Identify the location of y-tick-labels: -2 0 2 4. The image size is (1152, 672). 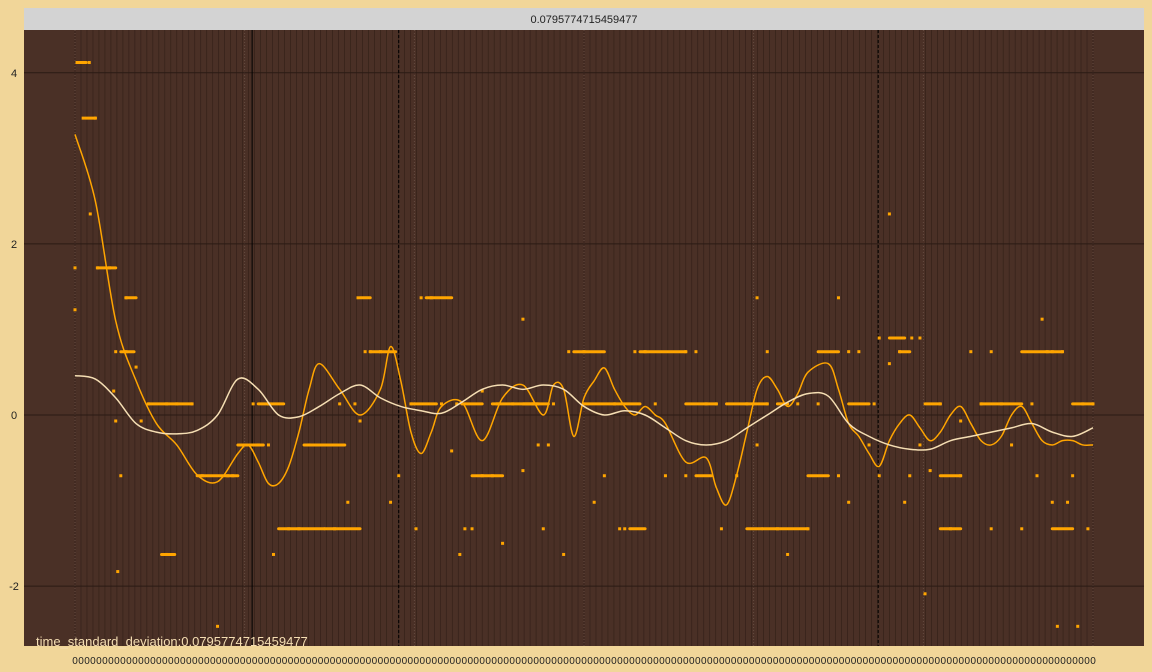
(14, 330).